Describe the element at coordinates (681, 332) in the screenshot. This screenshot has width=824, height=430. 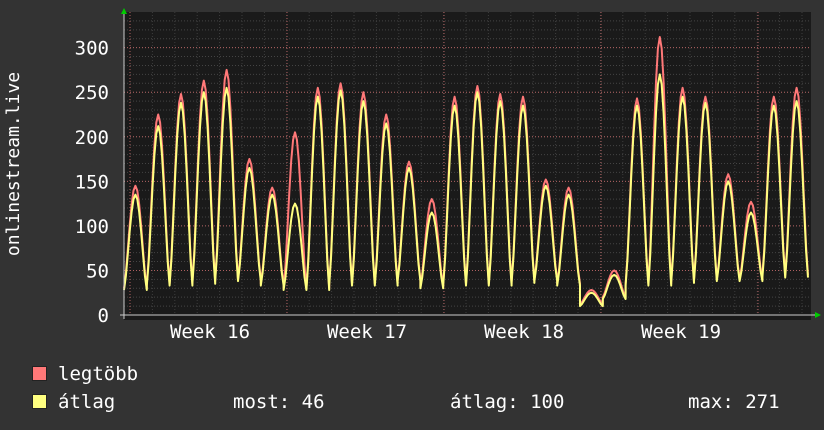
I see `x-tick-label: Week 19` at that location.